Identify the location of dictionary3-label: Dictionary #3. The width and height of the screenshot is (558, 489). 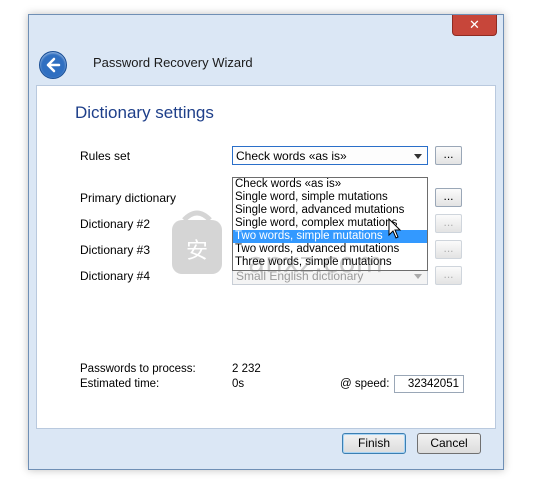
(115, 250).